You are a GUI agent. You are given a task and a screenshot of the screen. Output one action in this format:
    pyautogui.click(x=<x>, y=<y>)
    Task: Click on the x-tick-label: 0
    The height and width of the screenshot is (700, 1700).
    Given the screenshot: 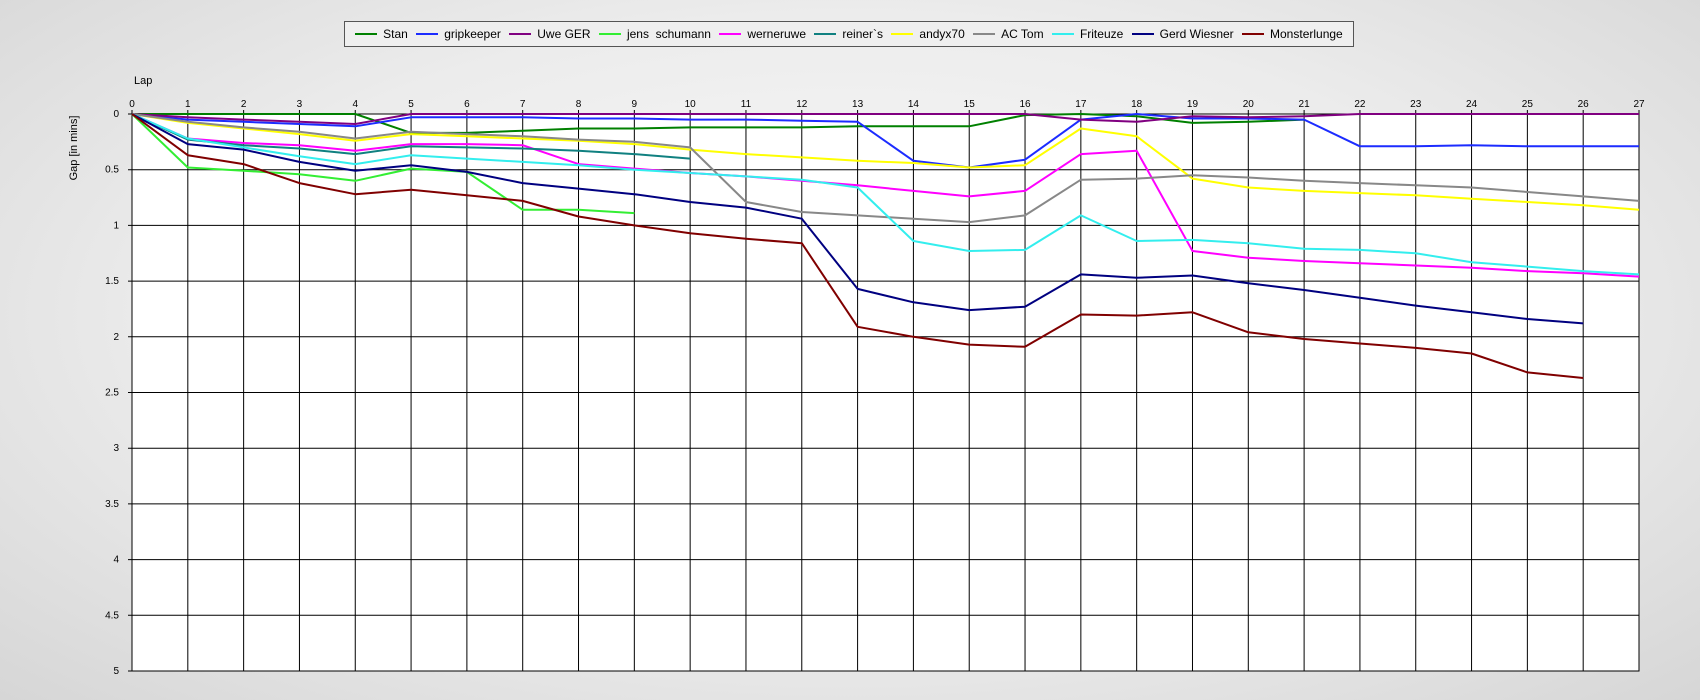 What is the action you would take?
    pyautogui.click(x=132, y=104)
    